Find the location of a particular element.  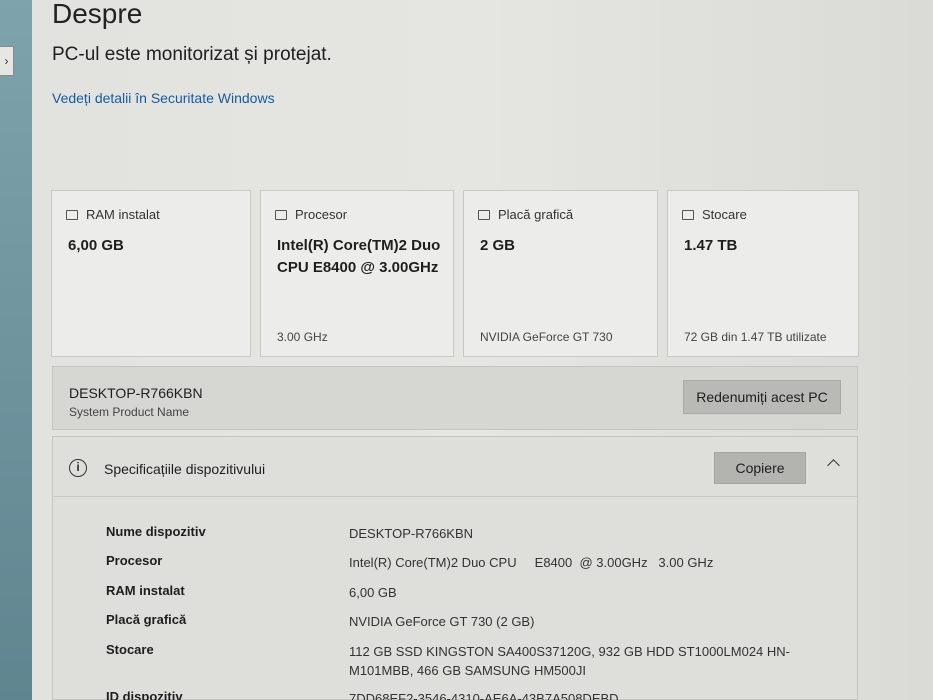

gpu-icon is located at coordinates (484, 214).